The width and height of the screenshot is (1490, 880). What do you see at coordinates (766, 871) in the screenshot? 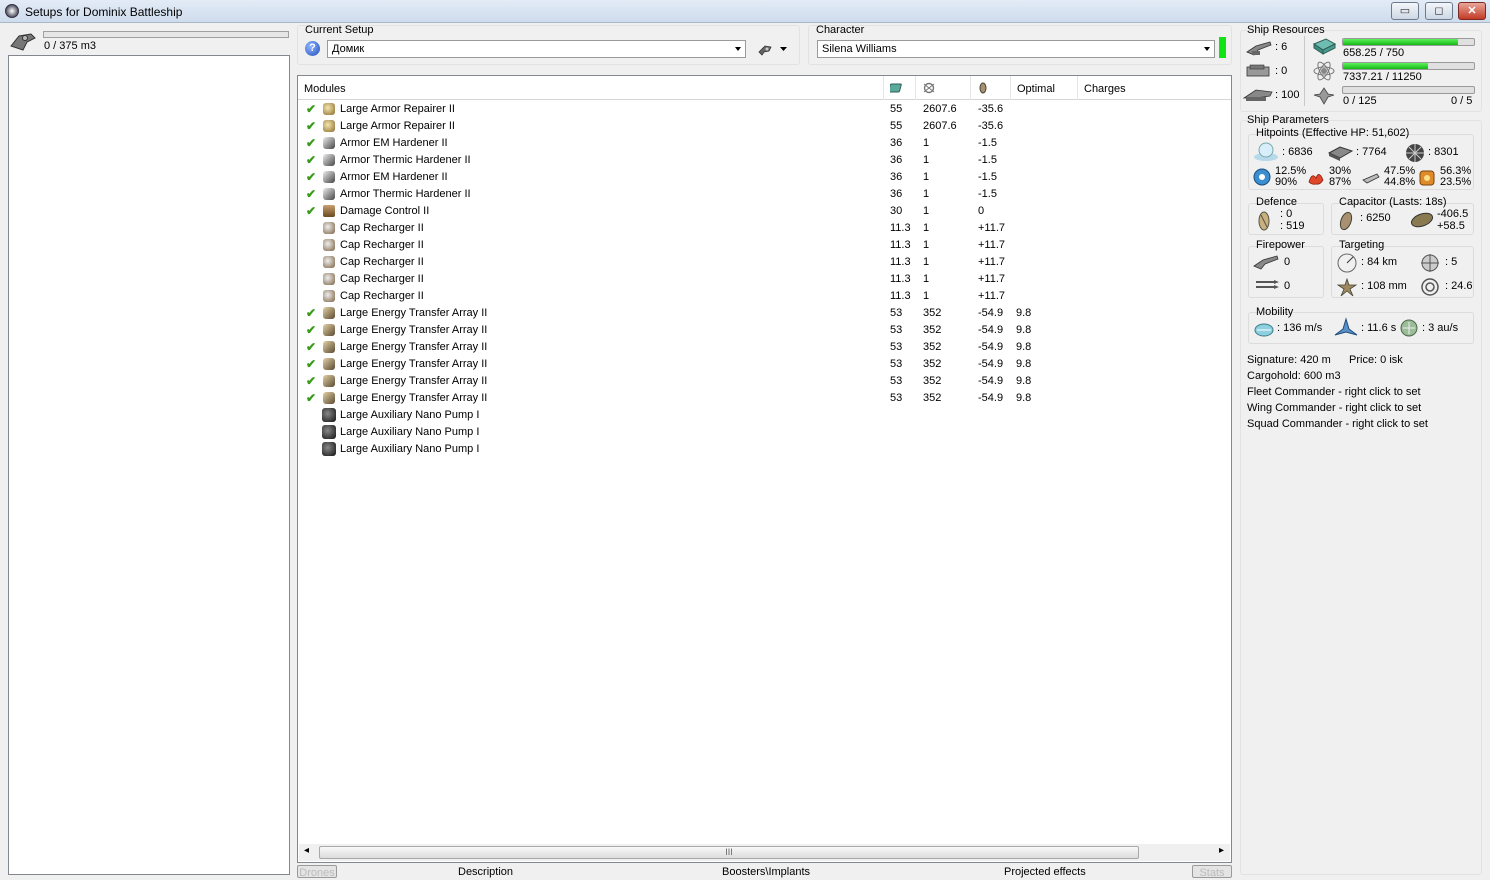
I see `tab-boosters-implants: Boosters\Implants` at bounding box center [766, 871].